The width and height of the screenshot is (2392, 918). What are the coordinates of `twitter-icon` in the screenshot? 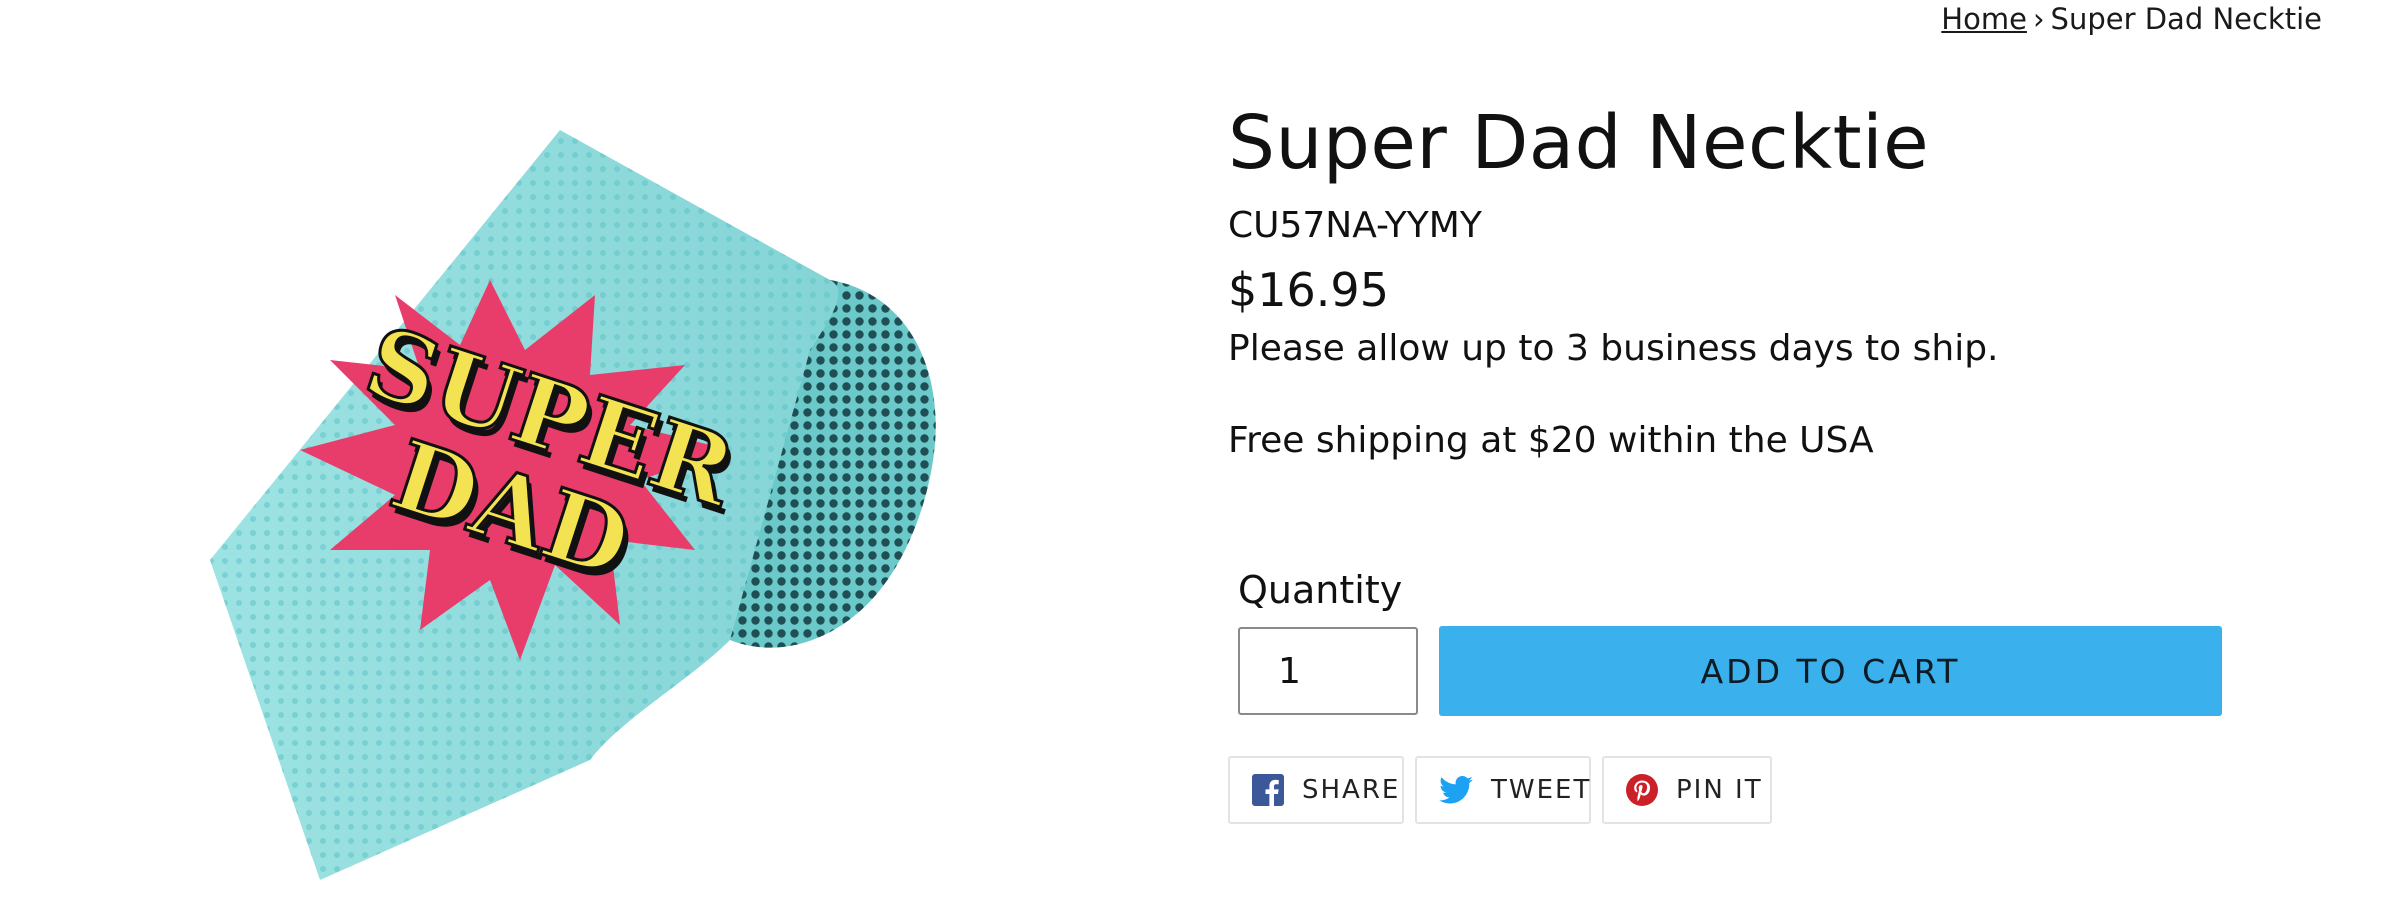 It's located at (1456, 790).